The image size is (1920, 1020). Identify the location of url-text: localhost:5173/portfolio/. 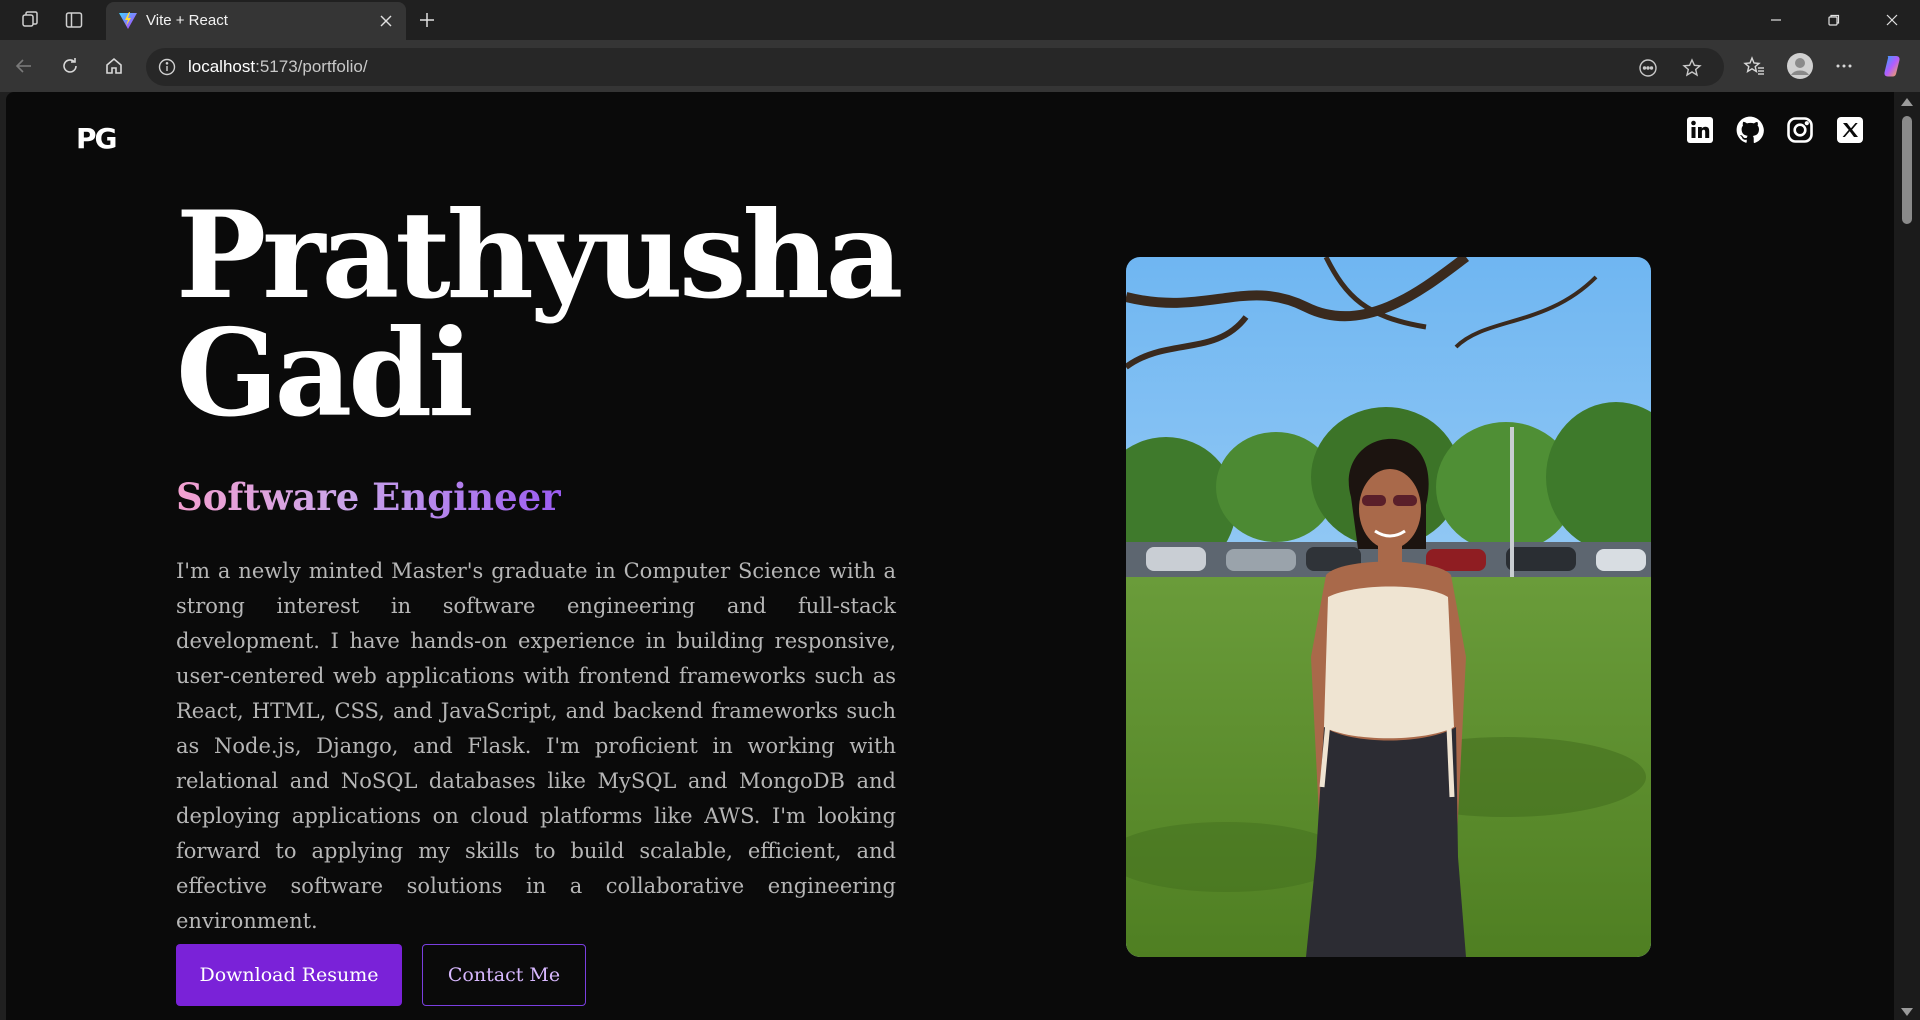
(278, 67).